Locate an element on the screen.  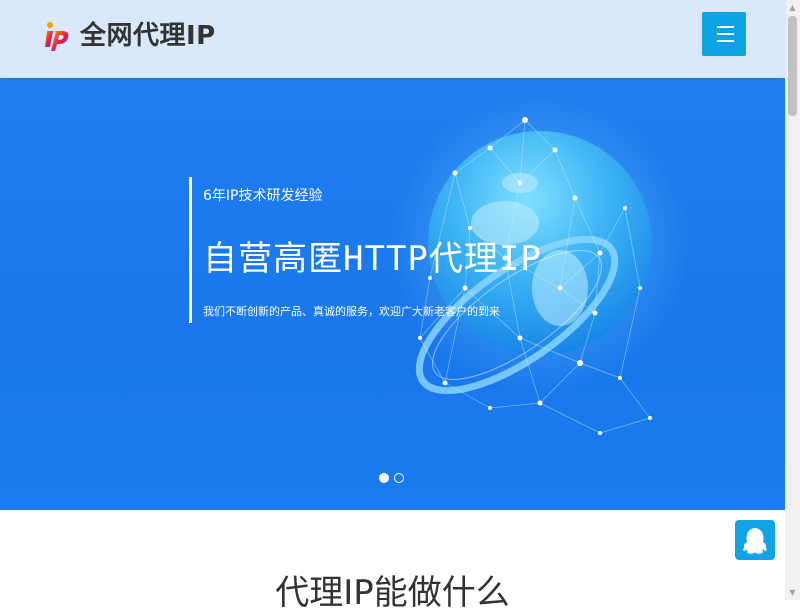
ip-logo-icon is located at coordinates (57, 35).